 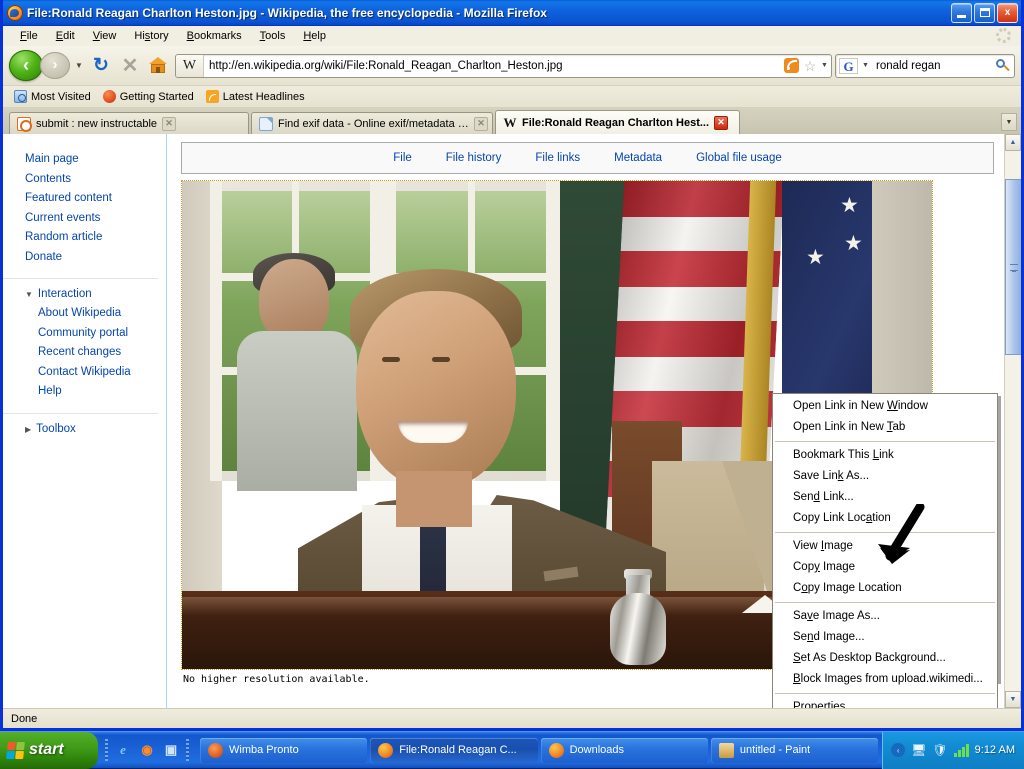 I want to click on menu-item-open-link-in-new-tab: Open Link in New Tab, so click(x=885, y=427).